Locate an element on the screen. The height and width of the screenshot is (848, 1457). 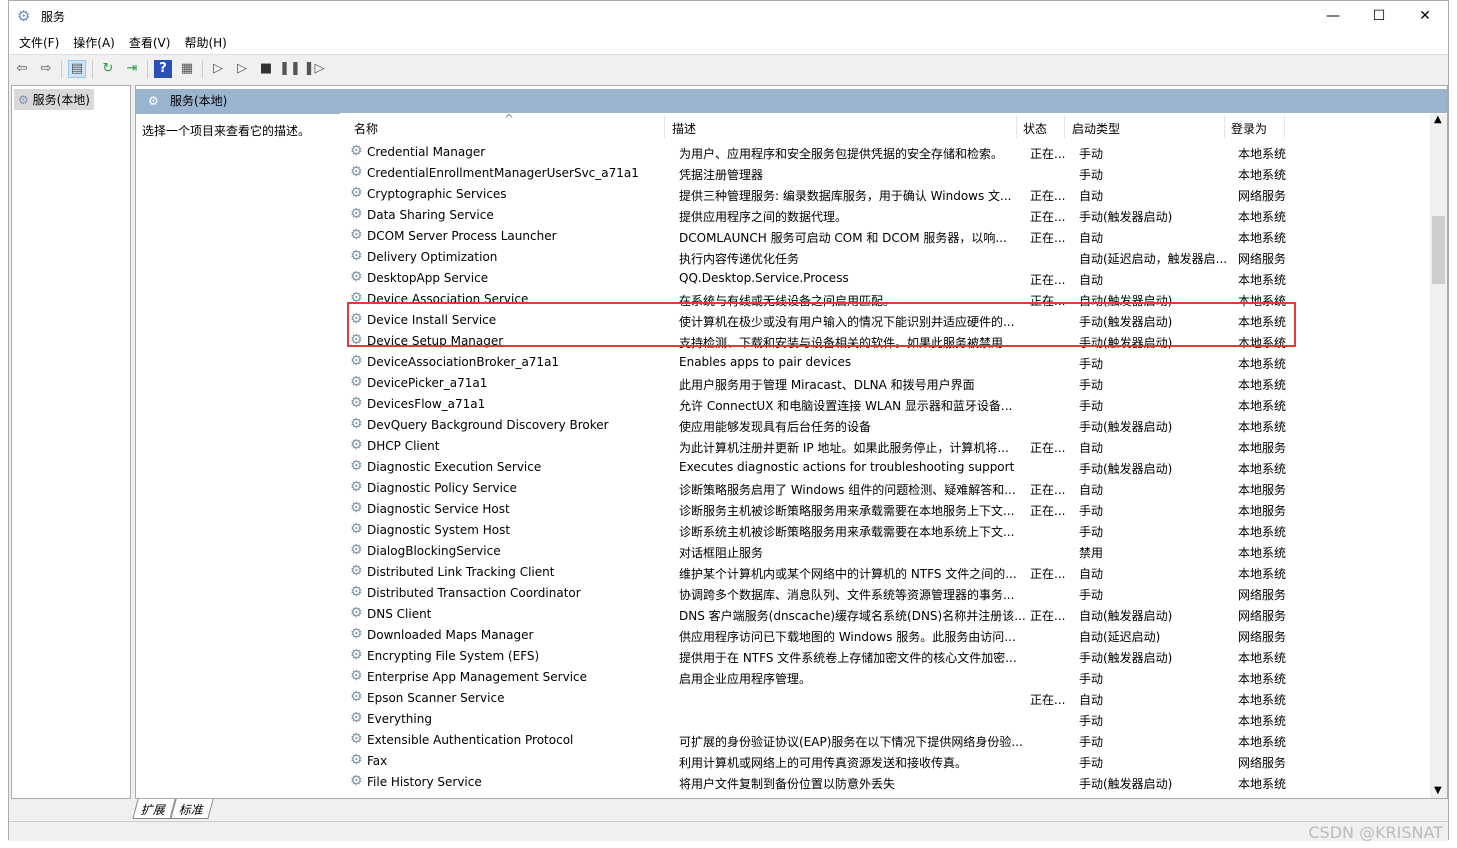
pause-icon: ❚❚ is located at coordinates (290, 69).